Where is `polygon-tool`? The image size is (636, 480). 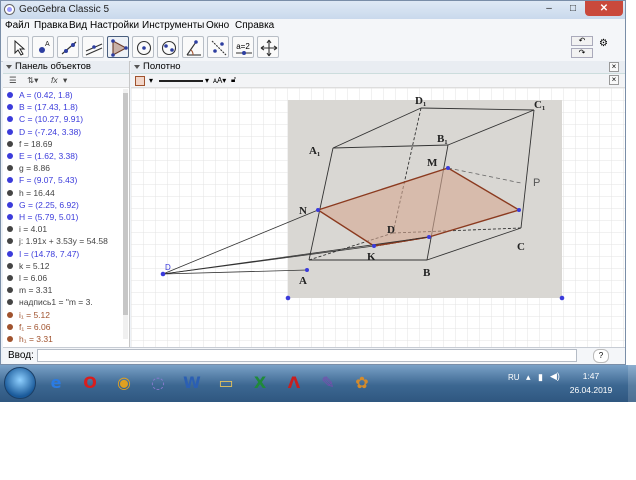 polygon-tool is located at coordinates (118, 47).